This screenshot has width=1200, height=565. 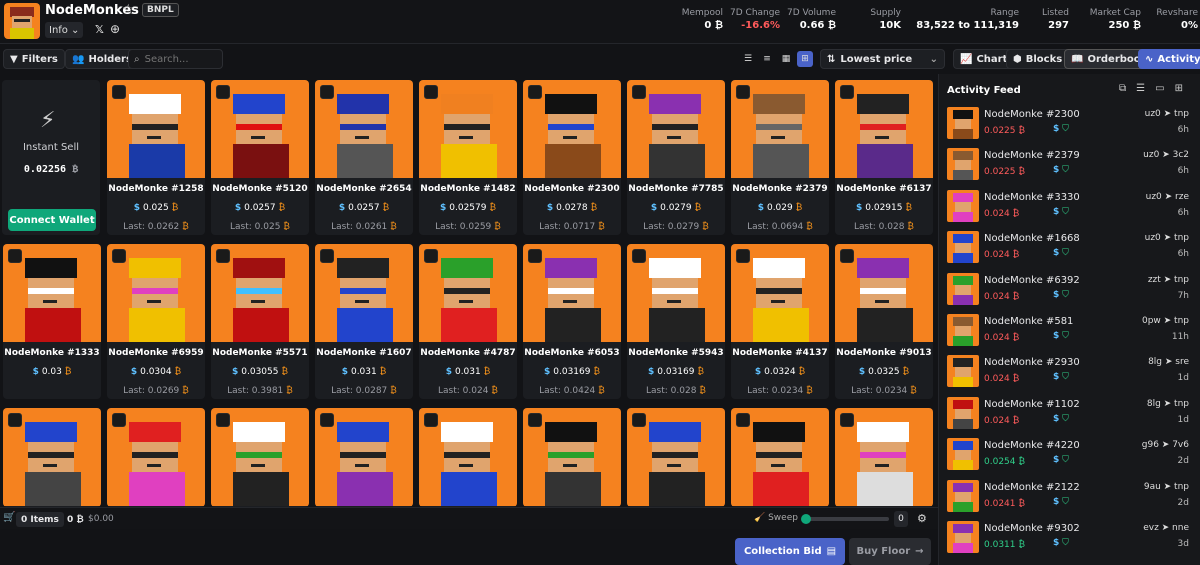 I want to click on activity-row: NodeMonke #2930 0.024 ₿ $ ⛉ 8lg ➤ sre 1d, so click(x=1072, y=371).